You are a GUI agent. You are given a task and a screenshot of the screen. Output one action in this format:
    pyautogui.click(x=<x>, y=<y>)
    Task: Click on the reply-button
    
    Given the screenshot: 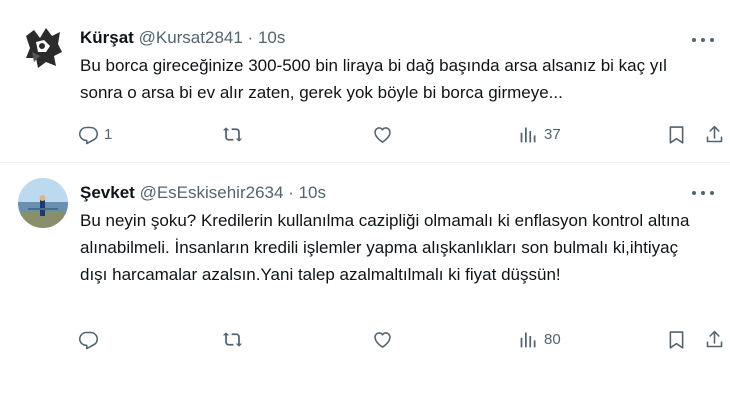 What is the action you would take?
    pyautogui.click(x=88, y=339)
    